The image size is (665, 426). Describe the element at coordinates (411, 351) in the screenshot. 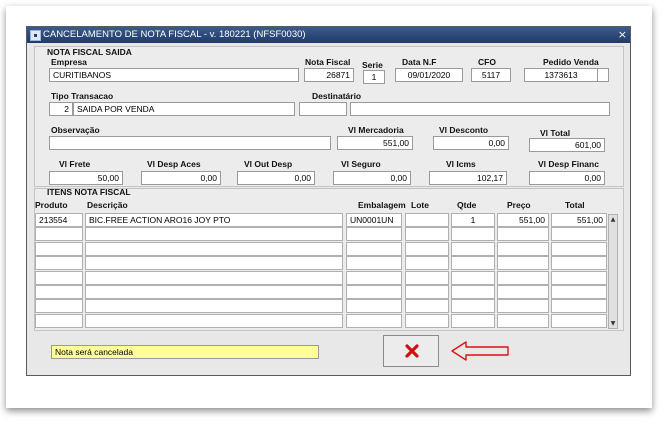

I see `cancel-nota-button` at that location.